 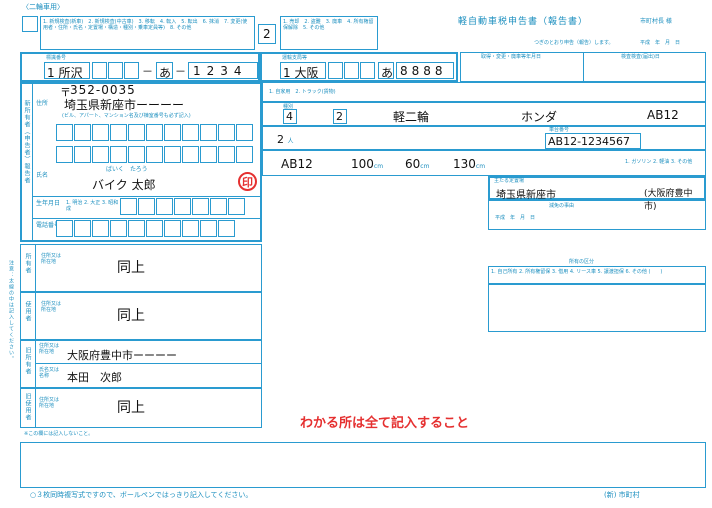 I want to click on vehicle-type-field: 4, so click(x=290, y=116).